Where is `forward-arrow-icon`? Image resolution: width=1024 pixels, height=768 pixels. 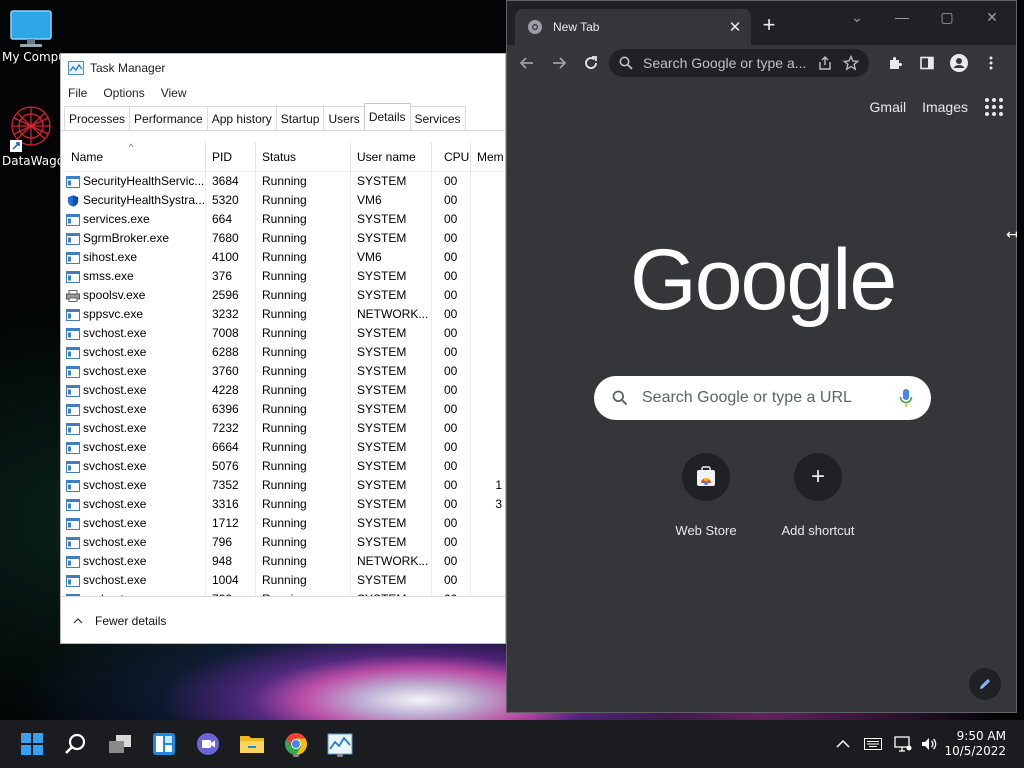 forward-arrow-icon is located at coordinates (559, 63).